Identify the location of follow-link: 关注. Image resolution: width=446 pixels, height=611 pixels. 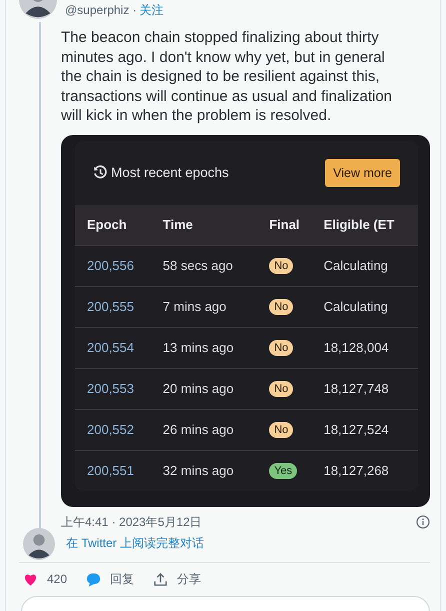
(152, 10).